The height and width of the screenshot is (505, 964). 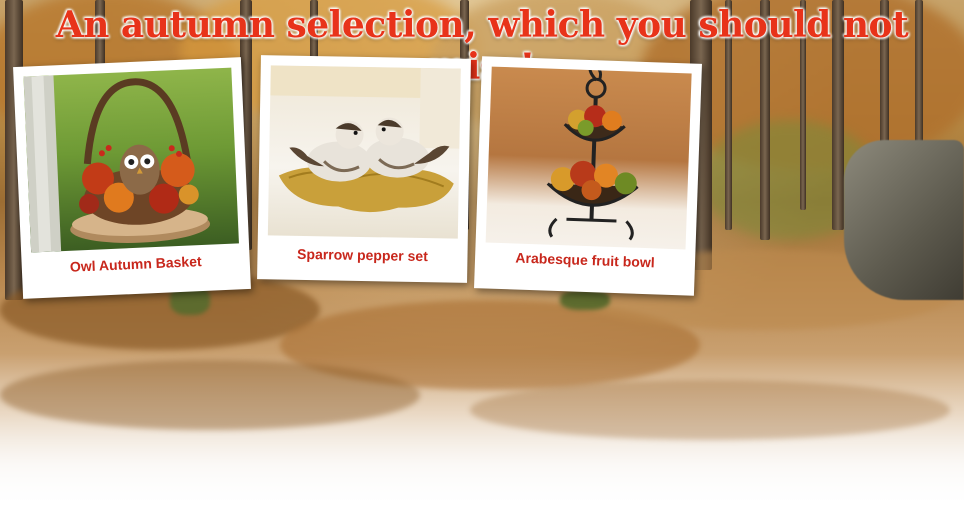 What do you see at coordinates (592, 153) in the screenshot?
I see `fruit-bowl-illustration` at bounding box center [592, 153].